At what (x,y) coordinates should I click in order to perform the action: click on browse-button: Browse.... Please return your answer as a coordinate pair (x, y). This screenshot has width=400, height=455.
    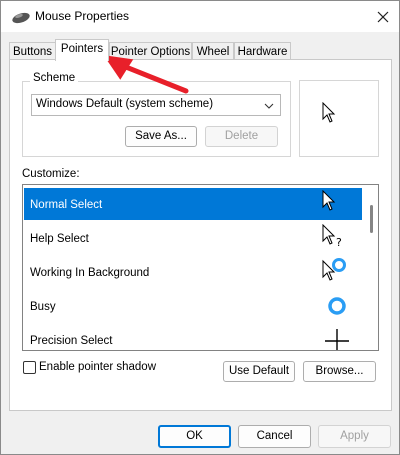
    Looking at the image, I should click on (339, 371).